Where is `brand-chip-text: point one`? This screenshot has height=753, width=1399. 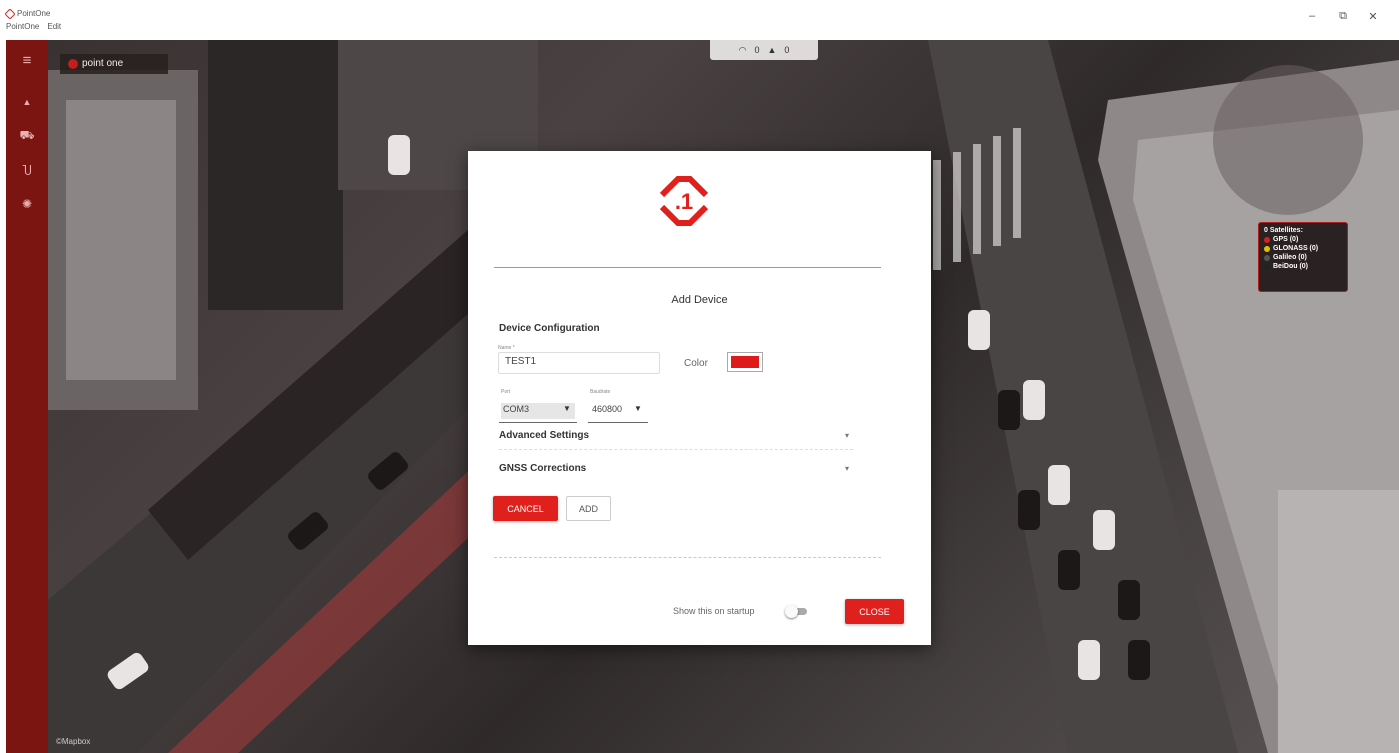
brand-chip-text: point one is located at coordinates (103, 63).